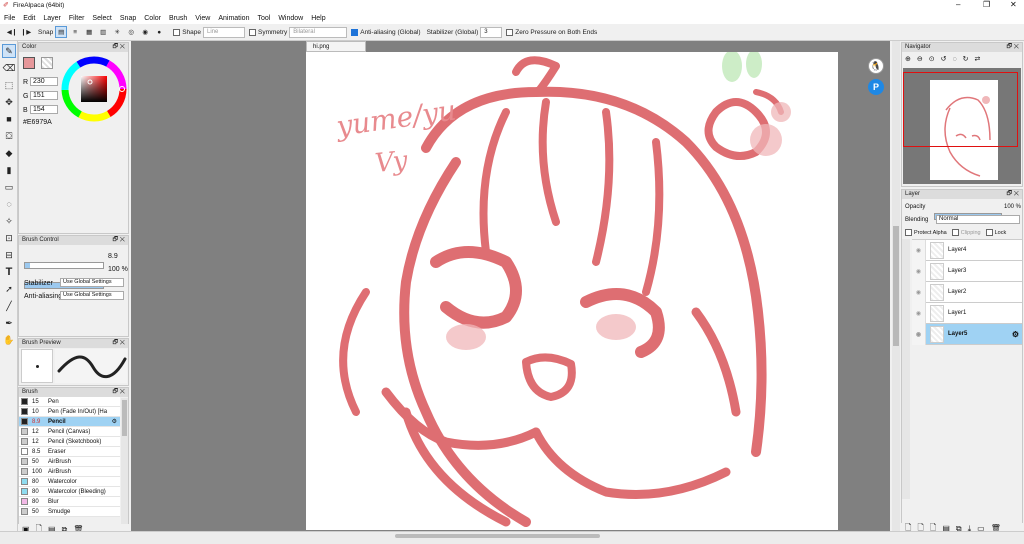  I want to click on prev-frame-icon: ◀❙, so click(12, 32).